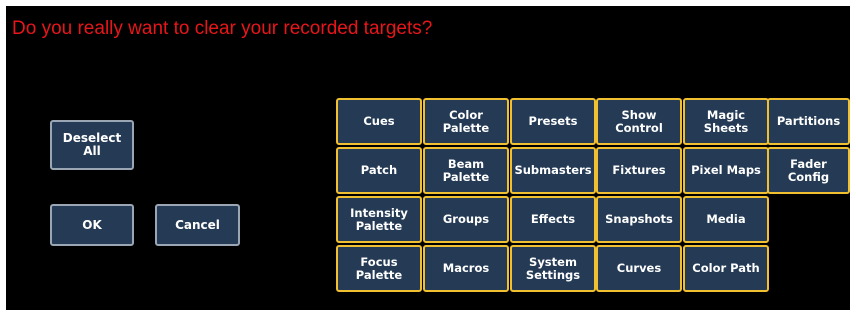 The width and height of the screenshot is (856, 316). What do you see at coordinates (379, 268) in the screenshot?
I see `target-focus-palette-button: Focus Palette` at bounding box center [379, 268].